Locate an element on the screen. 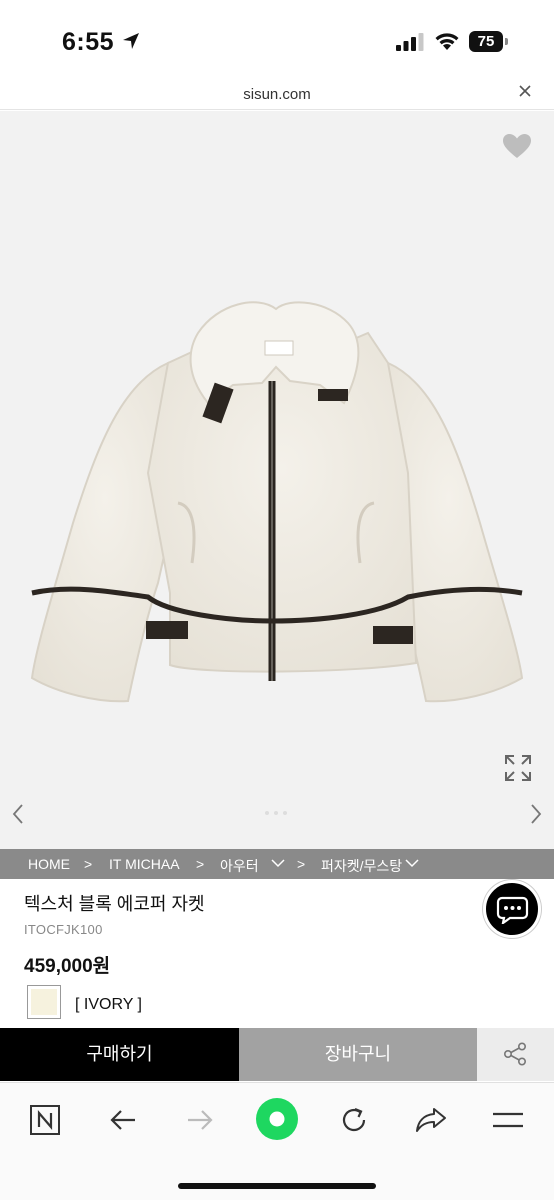 The height and width of the screenshot is (1200, 554). back-arrow-icon is located at coordinates (123, 1120).